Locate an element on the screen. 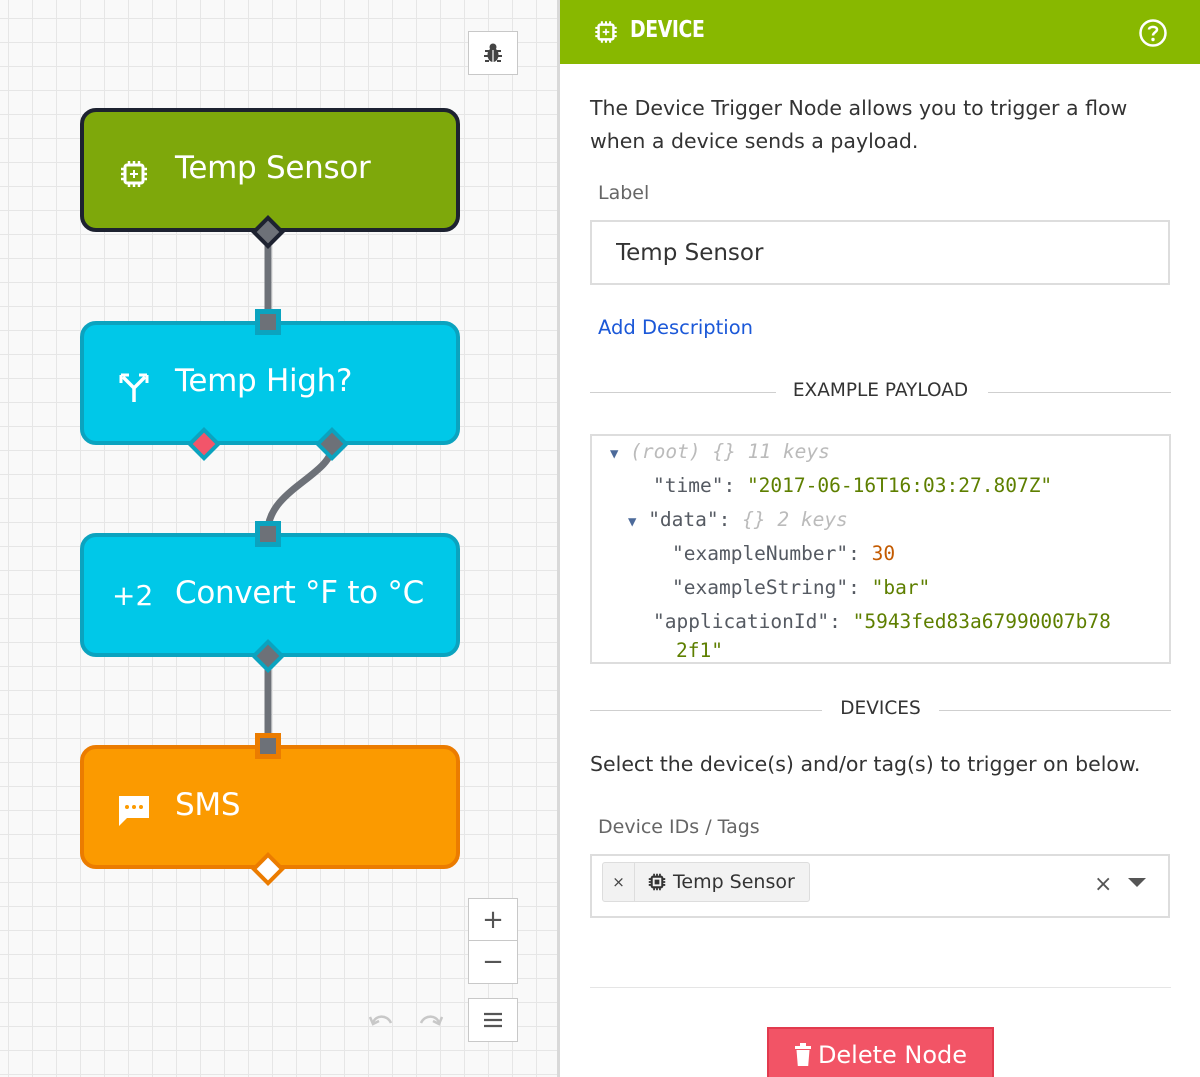 The height and width of the screenshot is (1077, 1200). data-key-count: 2 keys is located at coordinates (812, 519).